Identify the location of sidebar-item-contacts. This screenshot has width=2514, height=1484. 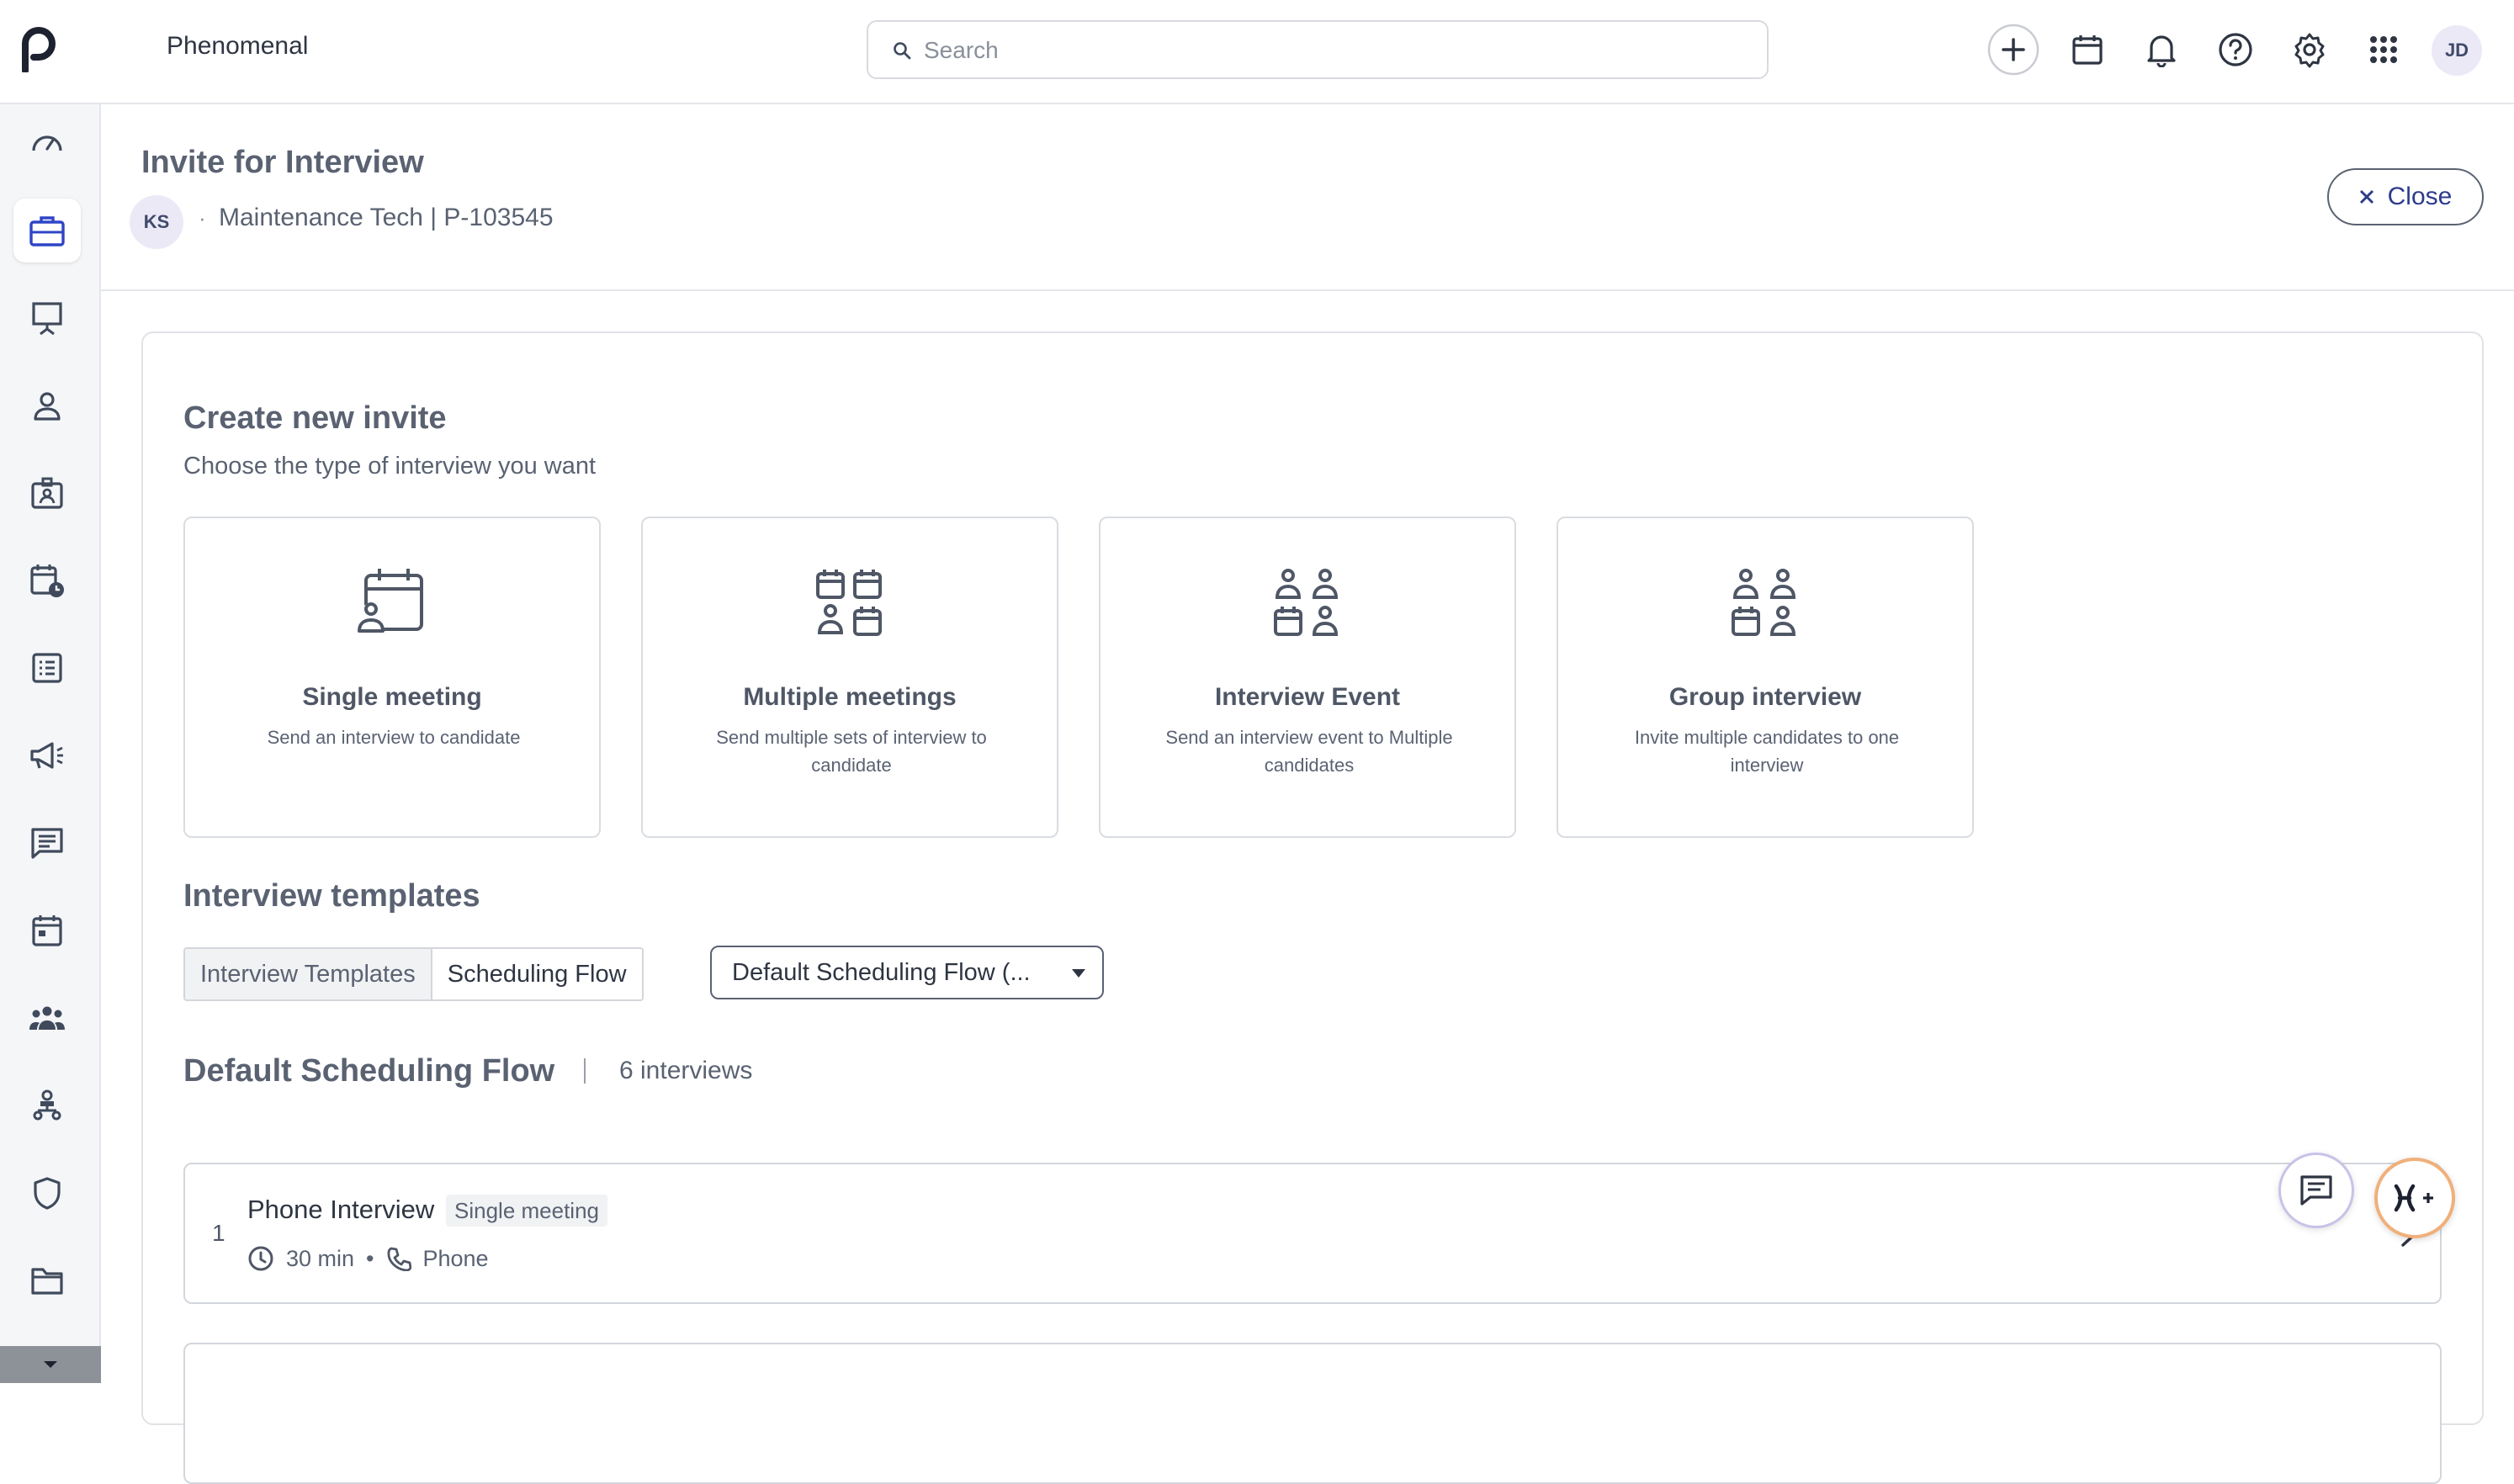
(47, 493).